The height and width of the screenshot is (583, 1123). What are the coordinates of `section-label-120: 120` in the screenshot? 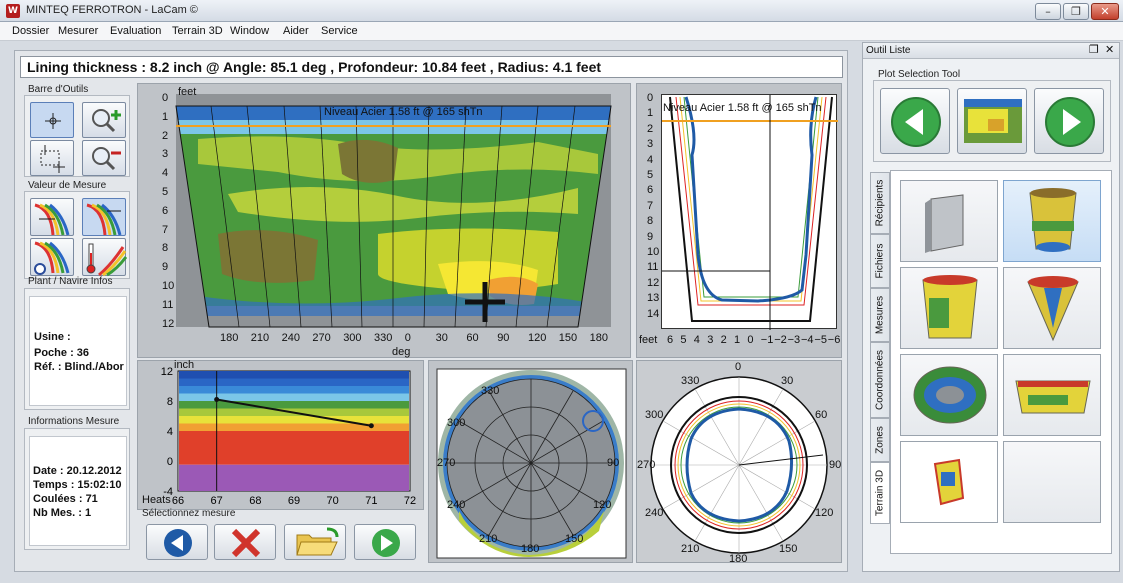 It's located at (824, 513).